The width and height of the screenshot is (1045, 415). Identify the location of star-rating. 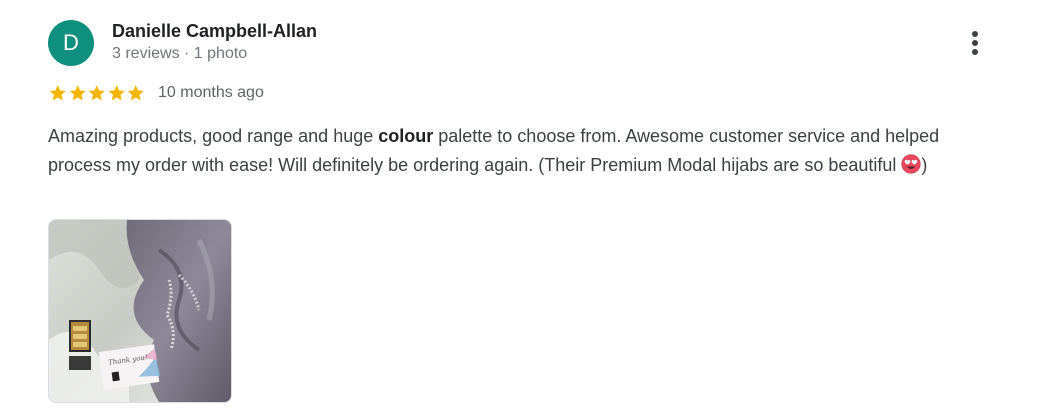
(97, 93).